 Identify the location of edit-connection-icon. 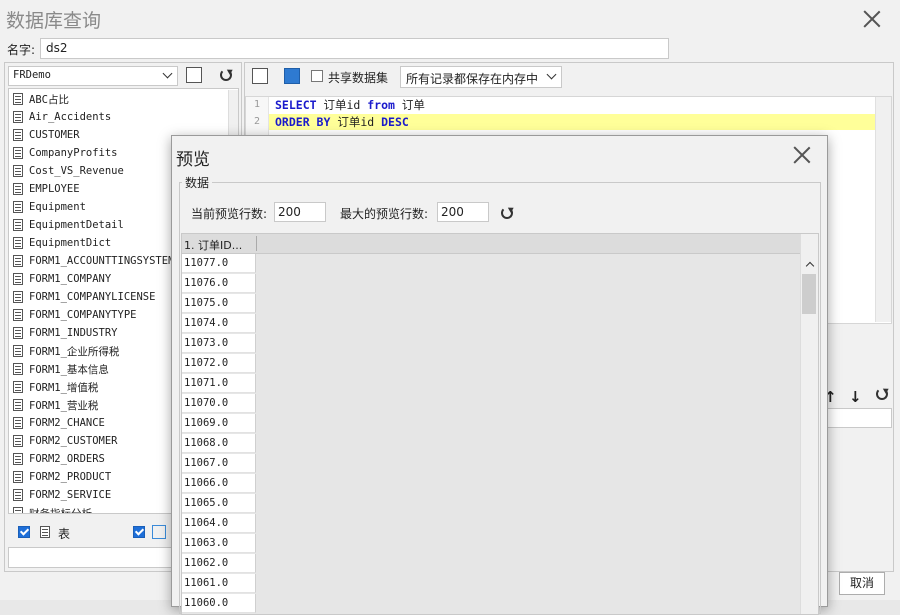
(194, 75).